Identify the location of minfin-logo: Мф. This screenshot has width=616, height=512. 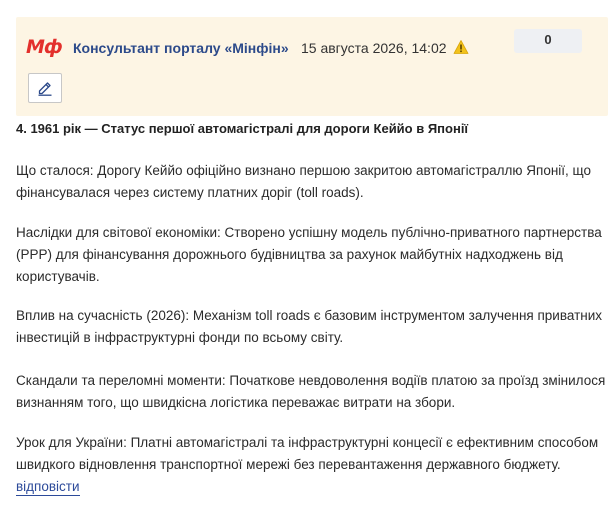
(44, 47).